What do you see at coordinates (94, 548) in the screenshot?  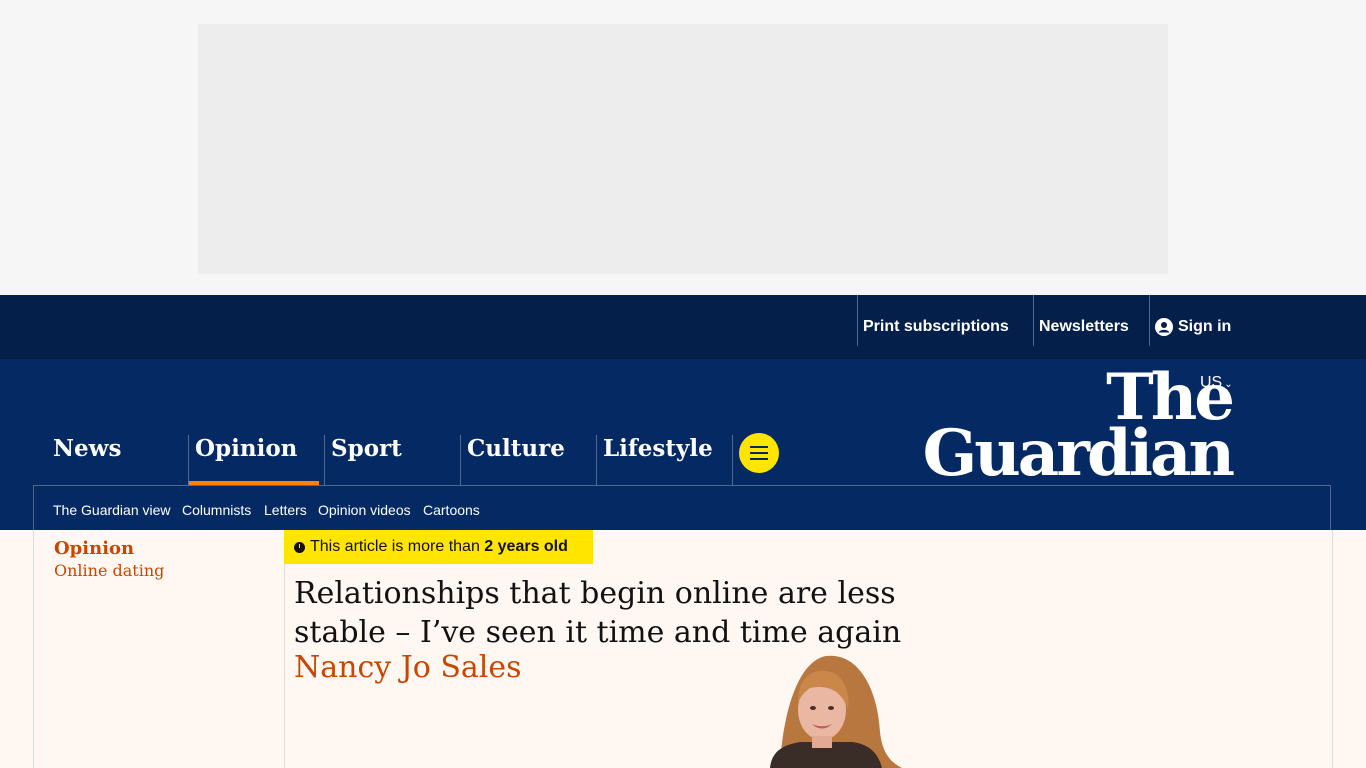 I see `section-label: Opinion` at bounding box center [94, 548].